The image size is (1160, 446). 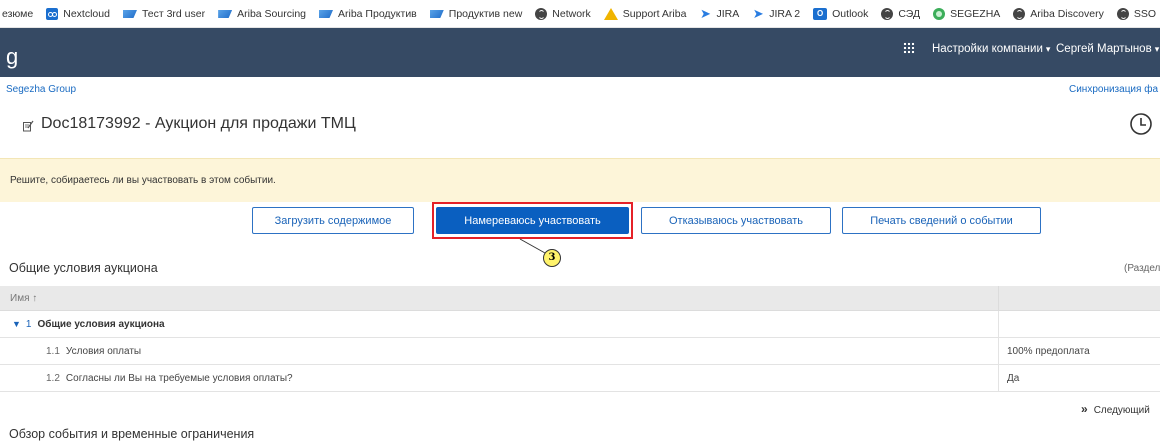 I want to click on bookmark-resume: езюме, so click(x=17, y=14).